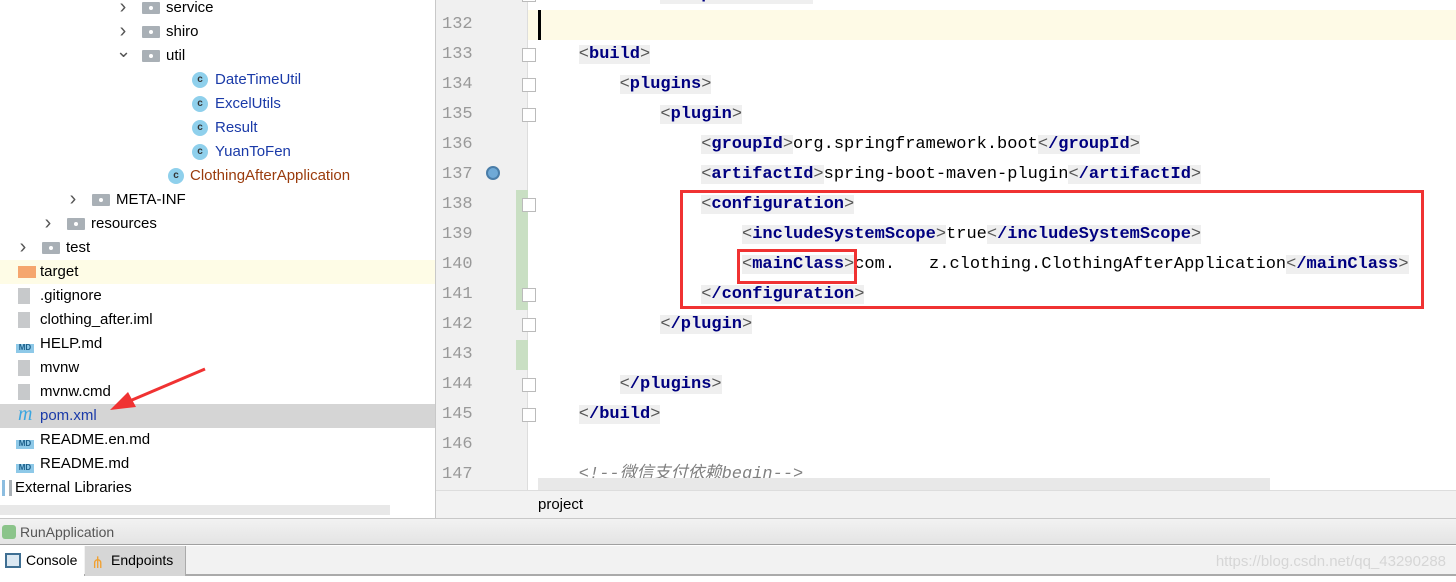  What do you see at coordinates (217, 80) in the screenshot?
I see `tree-item: c DateTimeUtil` at bounding box center [217, 80].